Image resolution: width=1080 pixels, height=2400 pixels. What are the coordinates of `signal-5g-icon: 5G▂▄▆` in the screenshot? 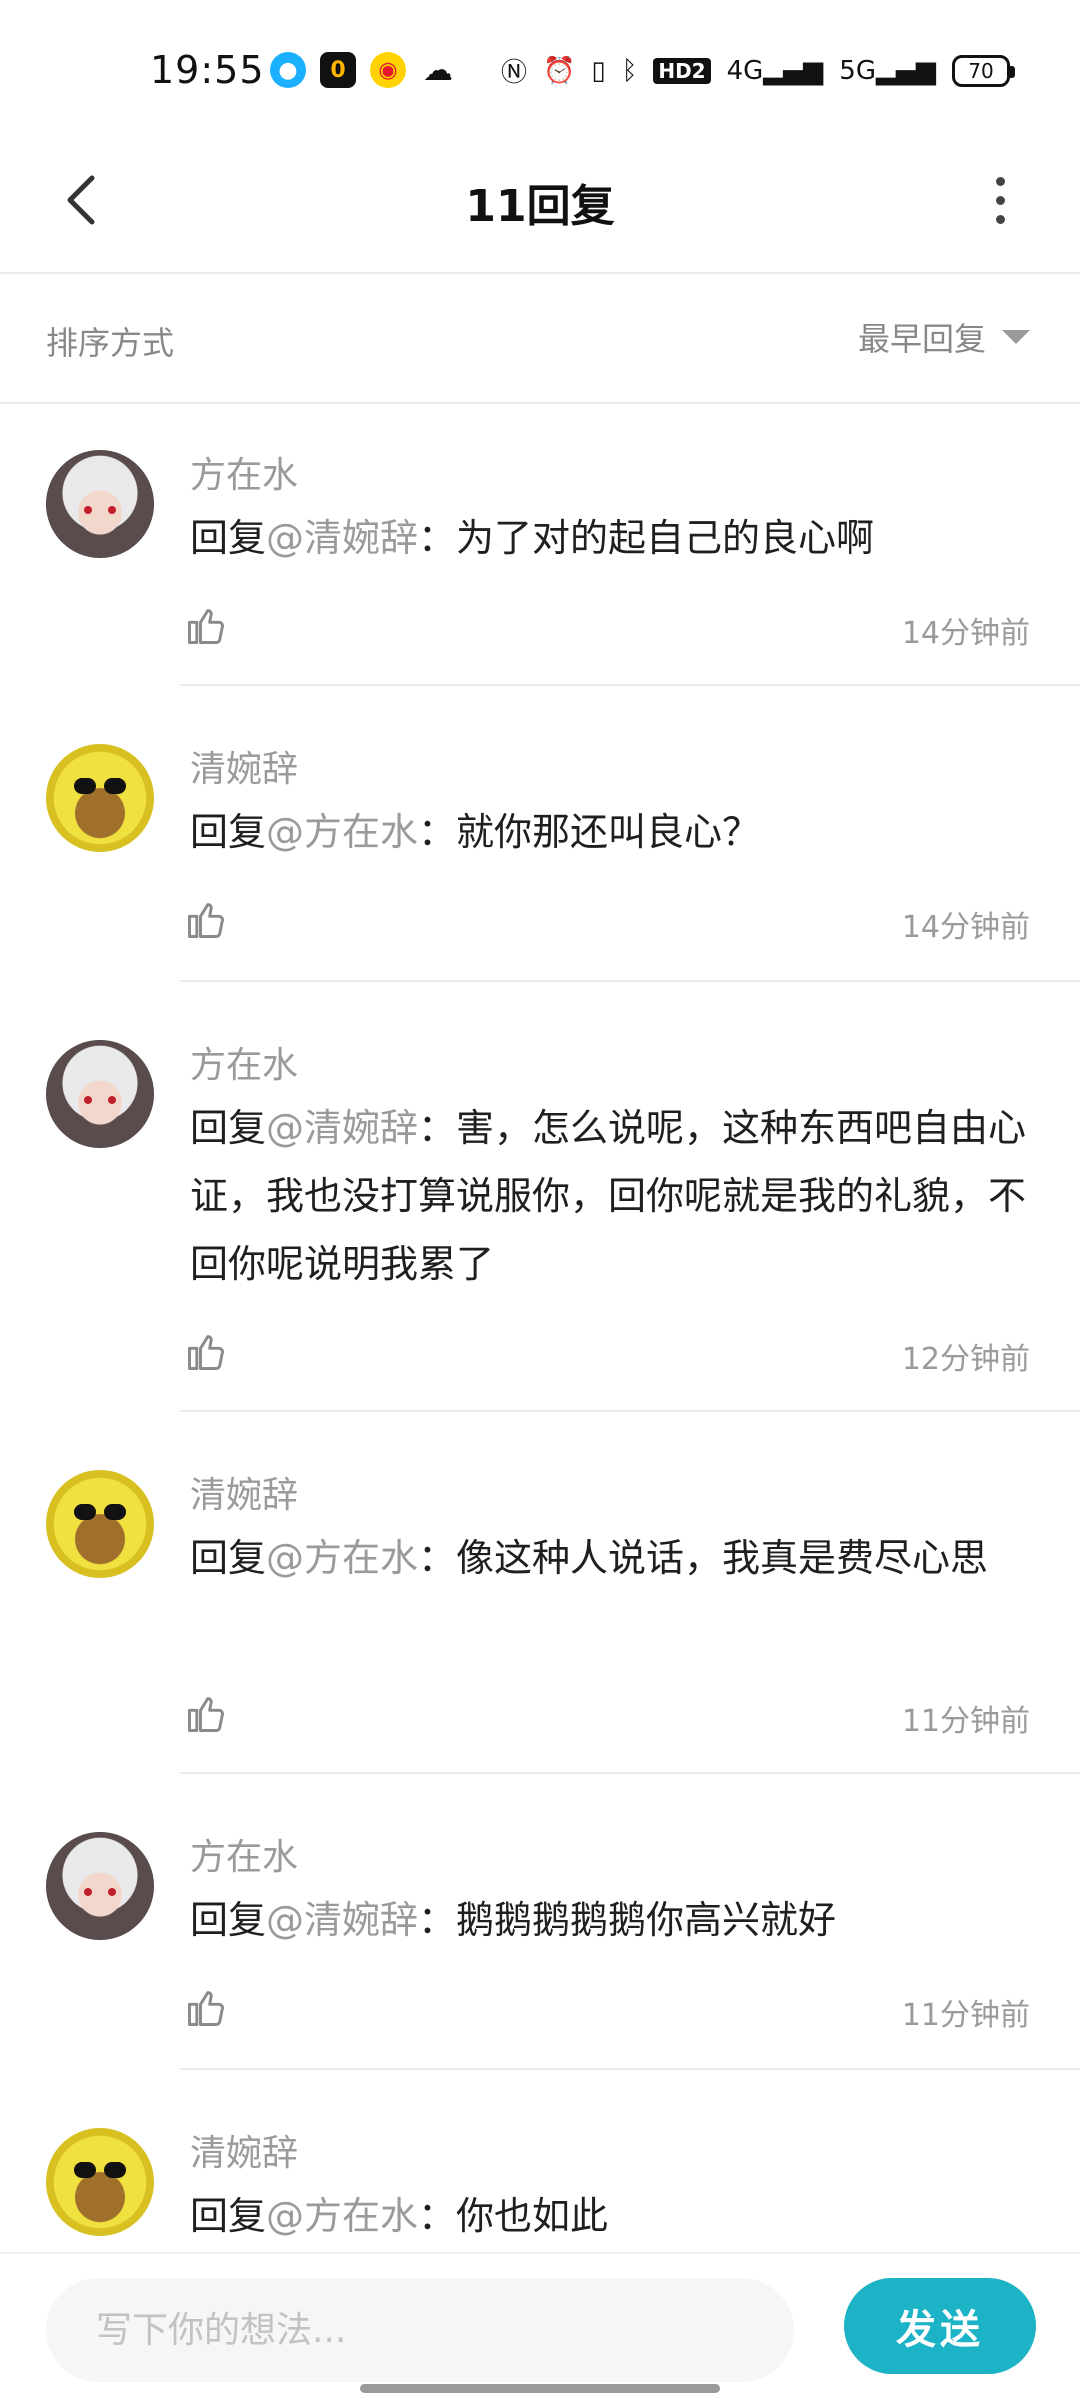 It's located at (887, 70).